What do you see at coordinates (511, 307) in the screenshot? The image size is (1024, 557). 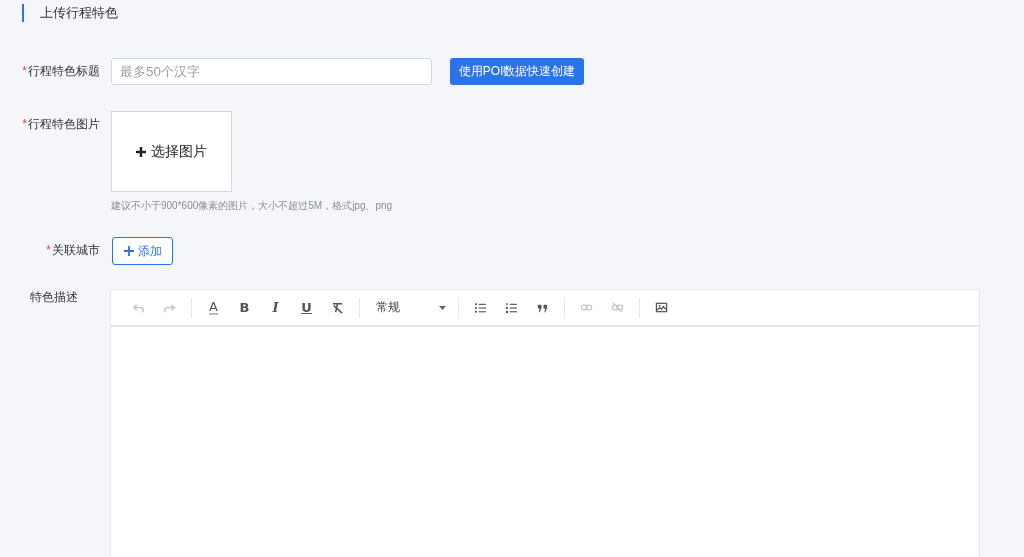 I see `numbered-list-icon` at bounding box center [511, 307].